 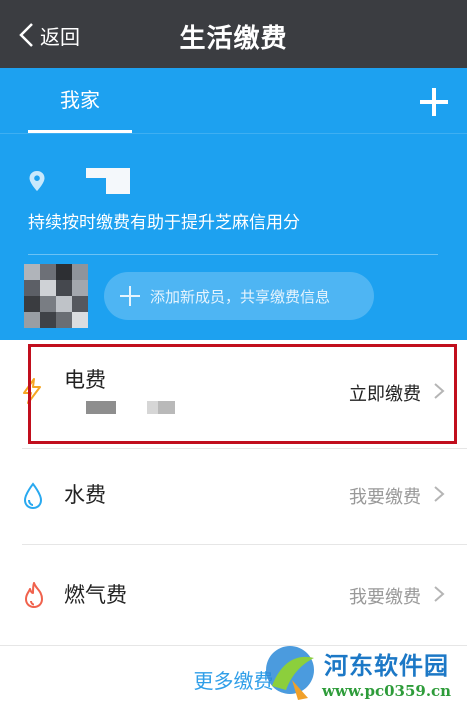 What do you see at coordinates (130, 296) in the screenshot?
I see `plus-icon` at bounding box center [130, 296].